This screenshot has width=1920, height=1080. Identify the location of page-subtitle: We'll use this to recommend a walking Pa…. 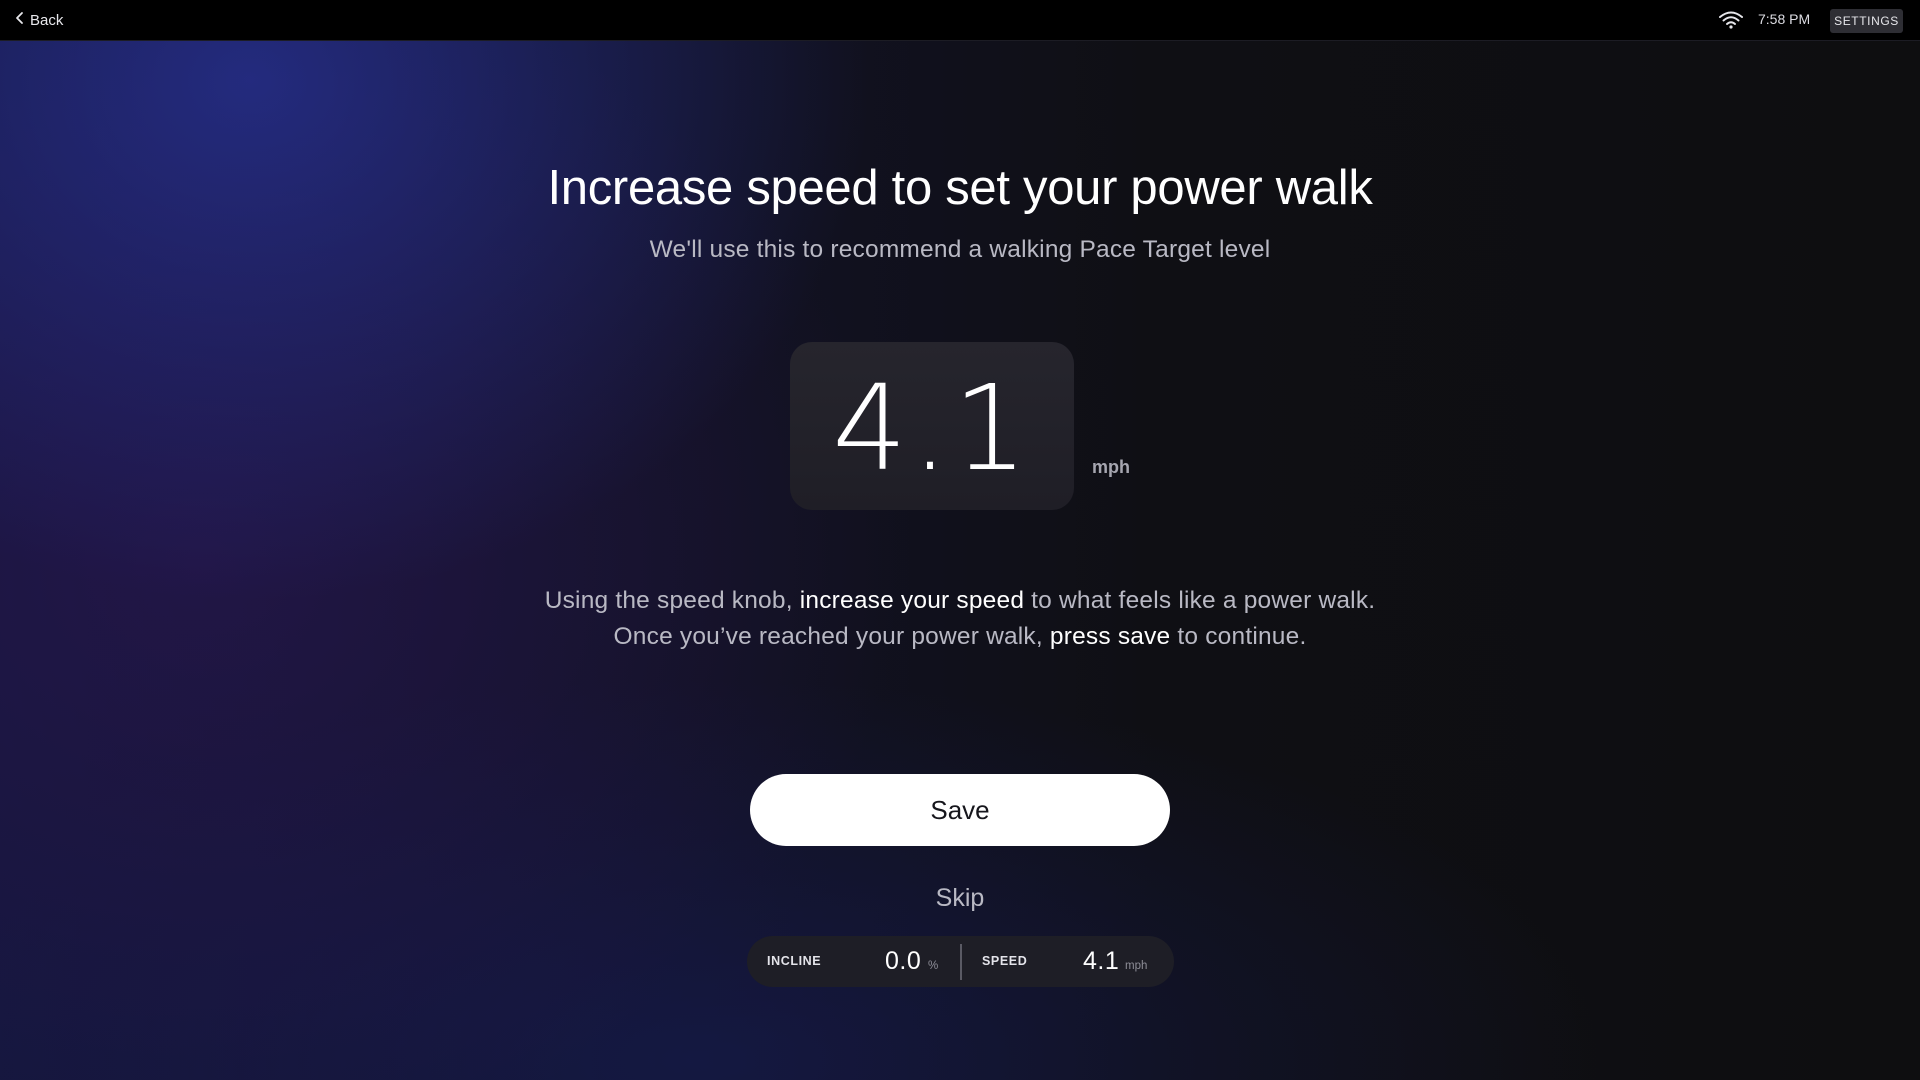
(960, 249).